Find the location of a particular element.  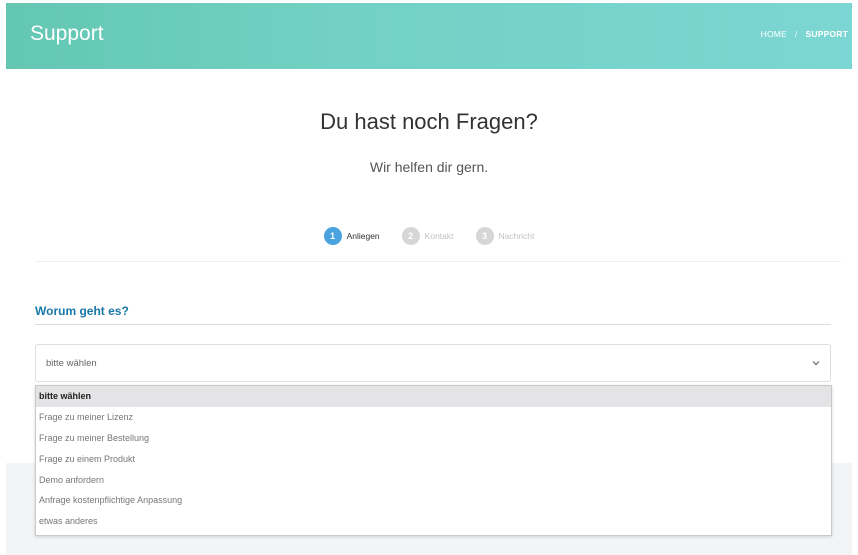

dropdown-option: Frage zu einem Produkt is located at coordinates (433, 459).